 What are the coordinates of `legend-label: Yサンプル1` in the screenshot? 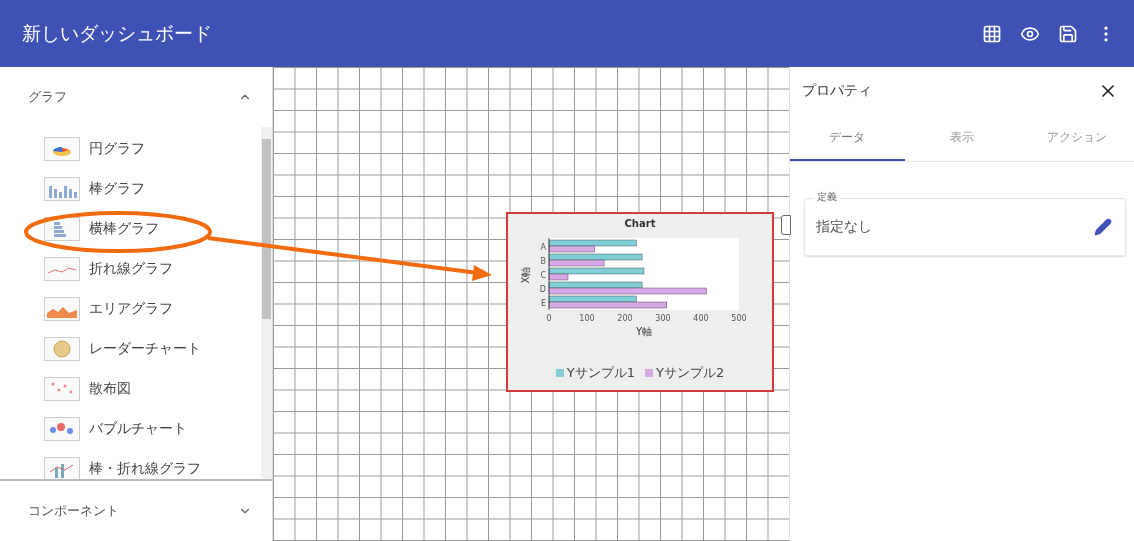 It's located at (600, 373).